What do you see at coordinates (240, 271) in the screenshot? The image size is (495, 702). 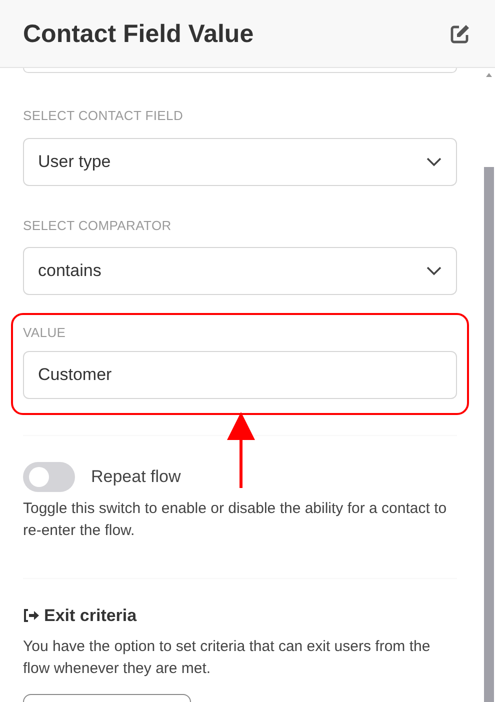 I see `select-field: contains` at bounding box center [240, 271].